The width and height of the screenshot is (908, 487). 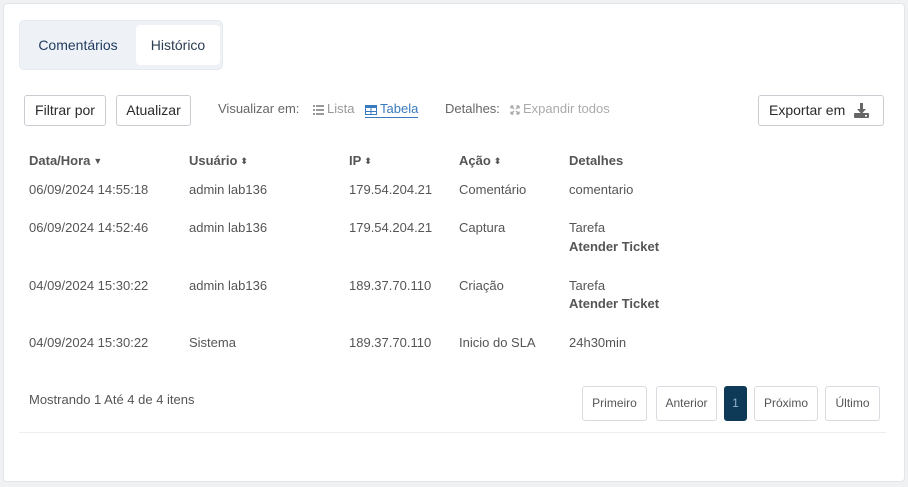 I want to click on pagination-page-1: 1, so click(x=735, y=403).